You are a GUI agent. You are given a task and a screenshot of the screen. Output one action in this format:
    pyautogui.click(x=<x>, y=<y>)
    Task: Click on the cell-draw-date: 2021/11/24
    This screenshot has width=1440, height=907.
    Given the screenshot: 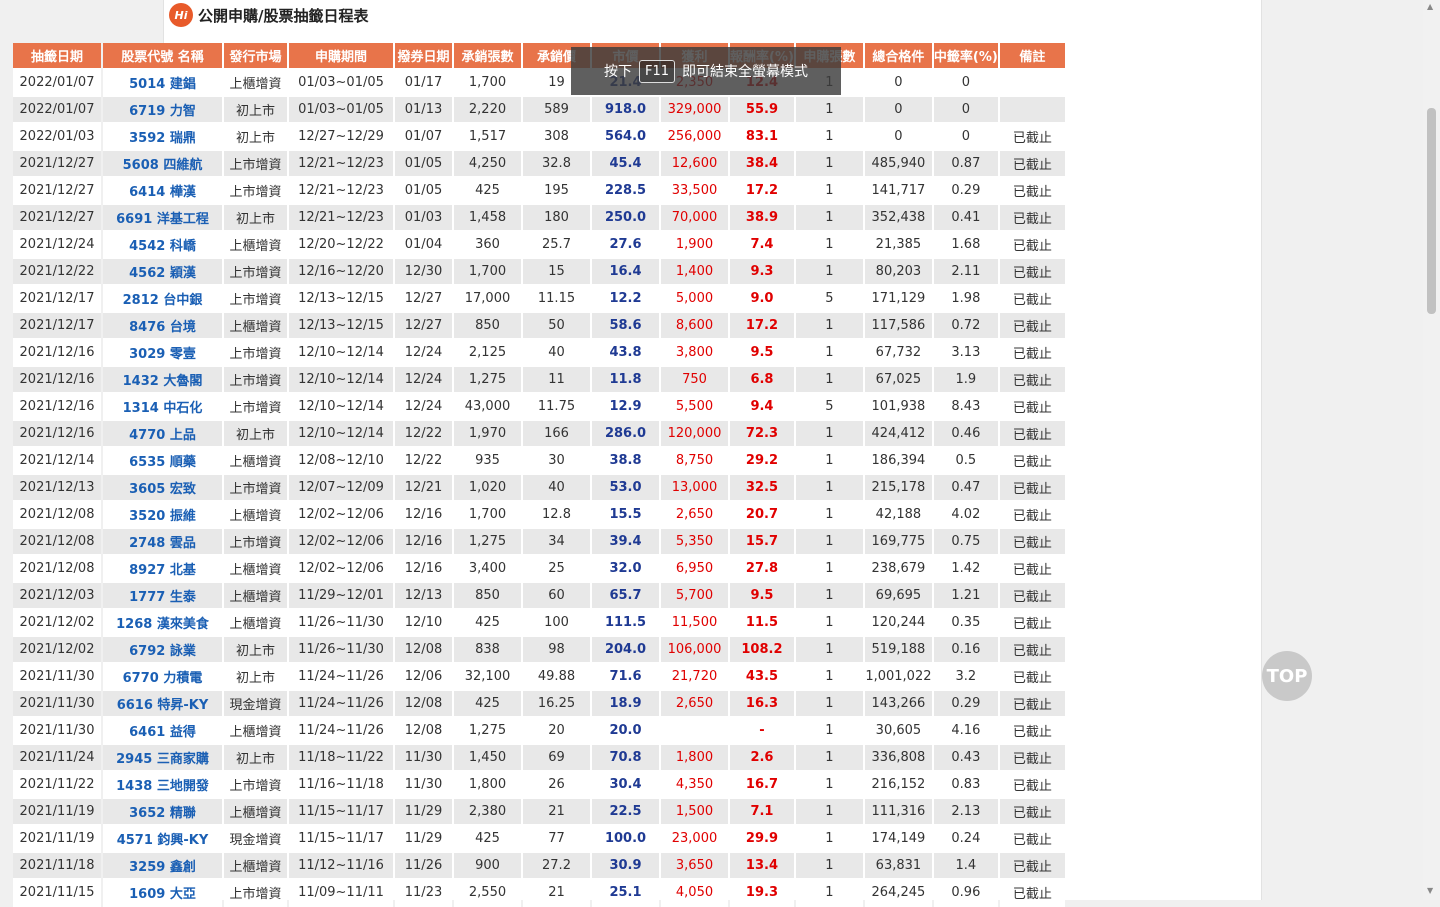 What is the action you would take?
    pyautogui.click(x=57, y=758)
    